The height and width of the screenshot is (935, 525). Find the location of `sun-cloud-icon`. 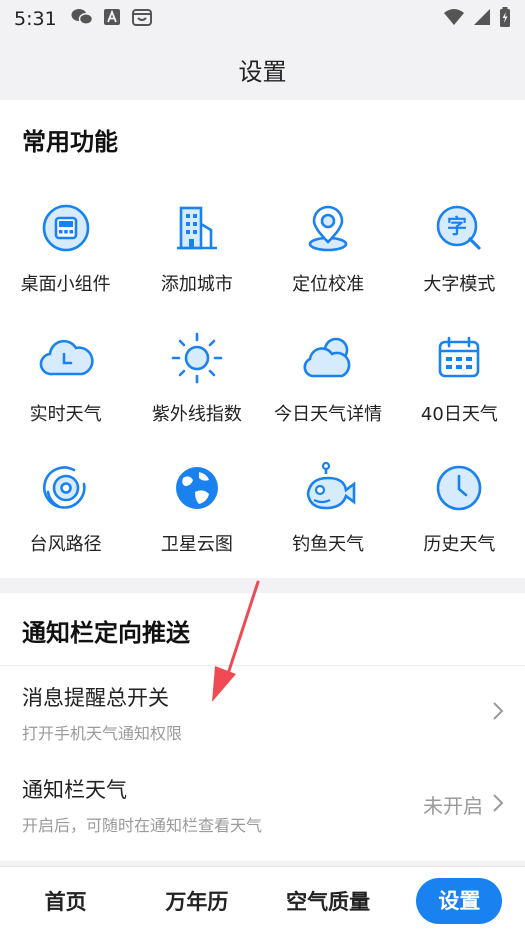

sun-cloud-icon is located at coordinates (328, 358).